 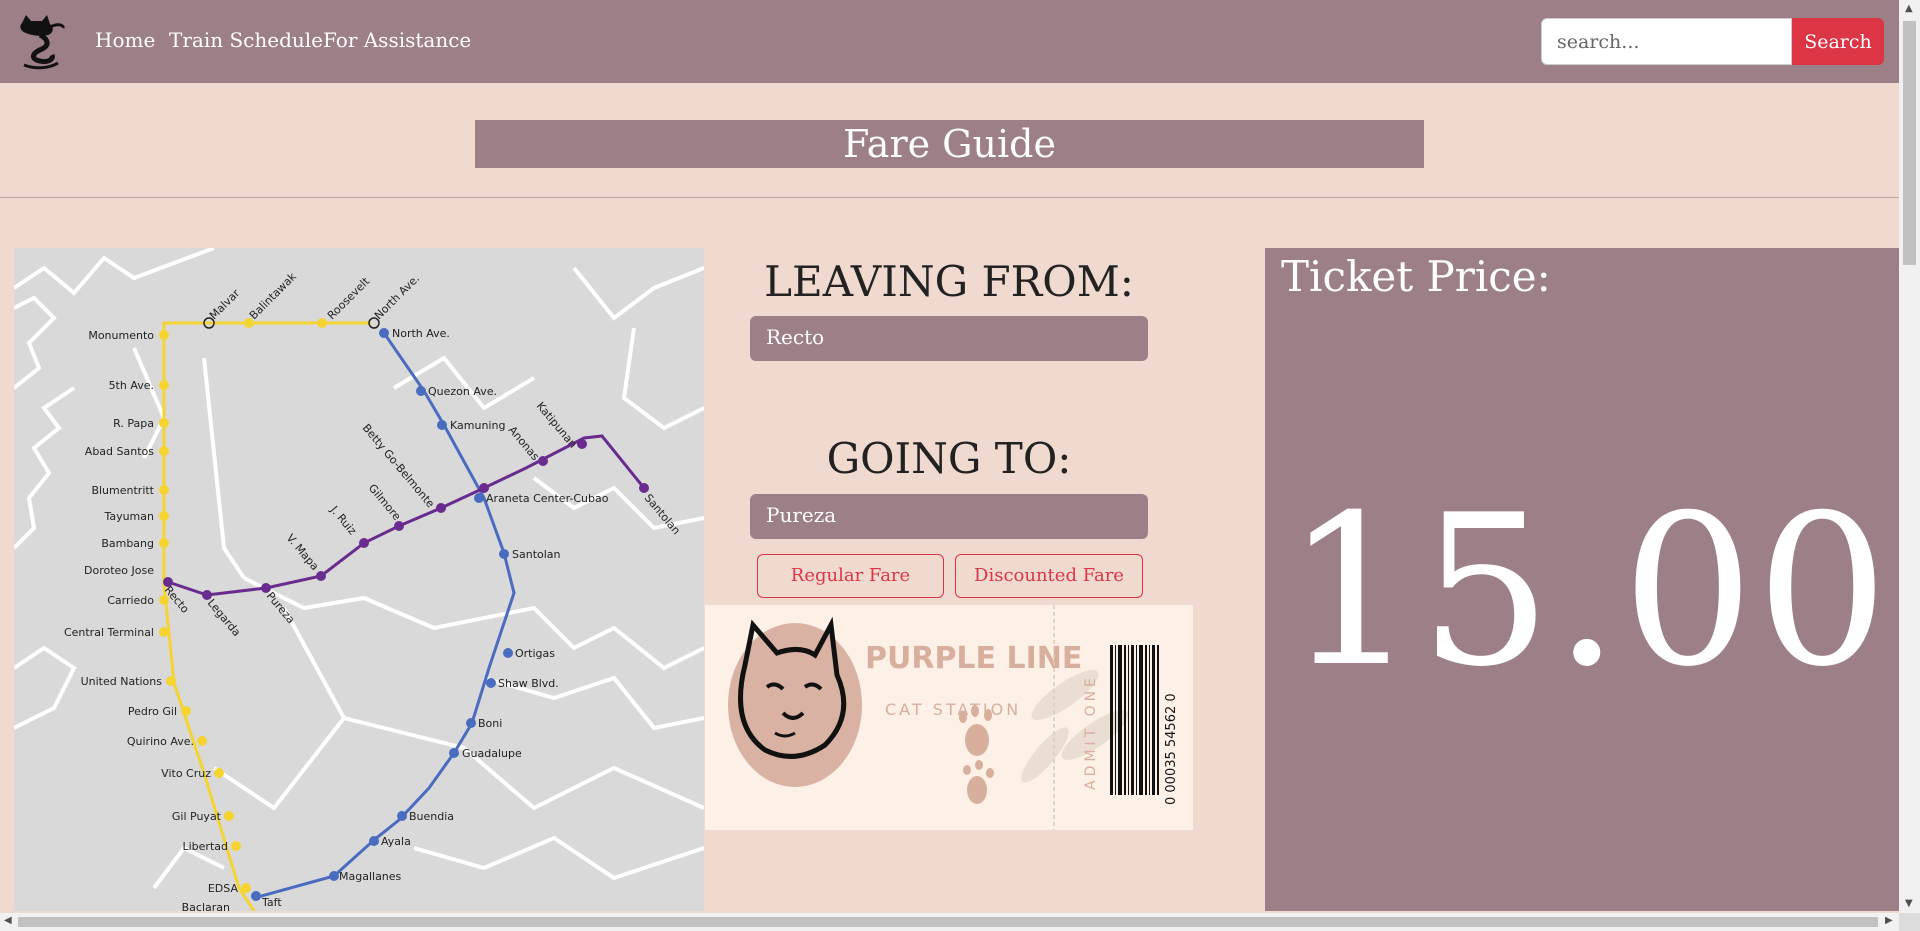 What do you see at coordinates (121, 335) in the screenshot?
I see `svg-text: Monumento` at bounding box center [121, 335].